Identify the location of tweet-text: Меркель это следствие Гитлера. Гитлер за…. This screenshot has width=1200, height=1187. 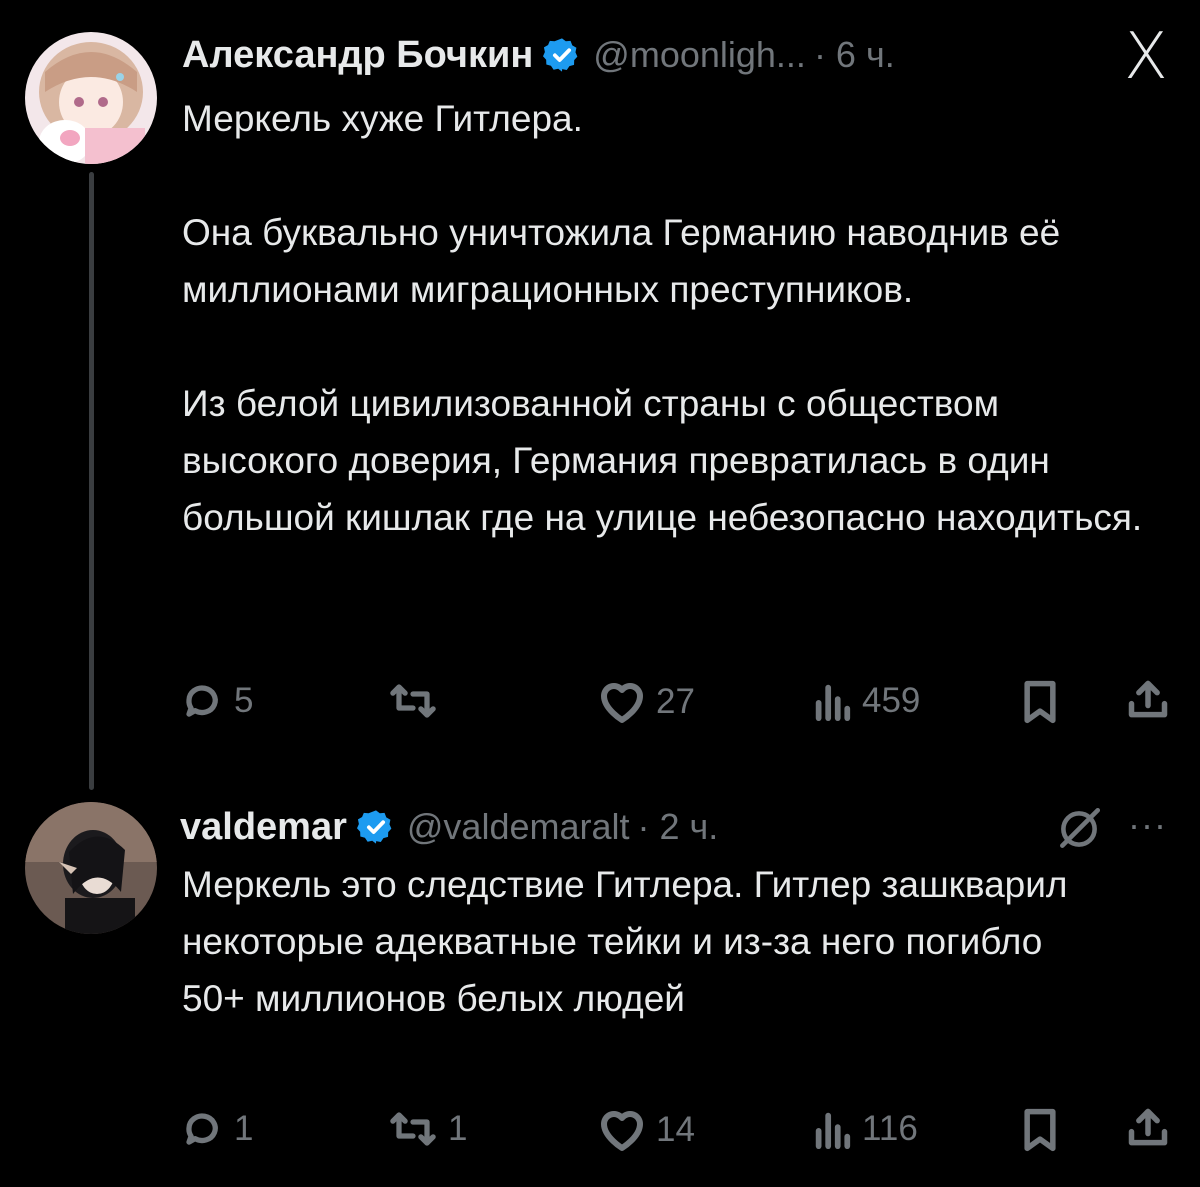
(647, 941).